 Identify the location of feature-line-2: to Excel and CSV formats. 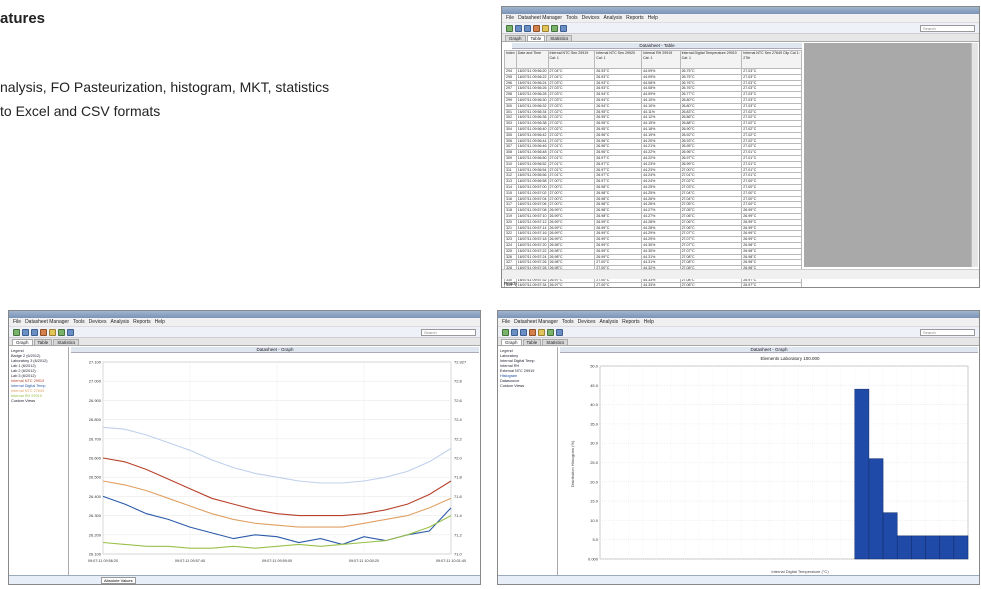
(80, 111).